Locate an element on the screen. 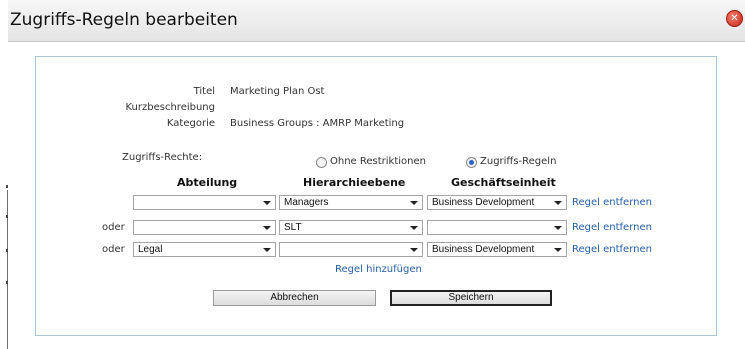  select-value: Legal is located at coordinates (150, 249).